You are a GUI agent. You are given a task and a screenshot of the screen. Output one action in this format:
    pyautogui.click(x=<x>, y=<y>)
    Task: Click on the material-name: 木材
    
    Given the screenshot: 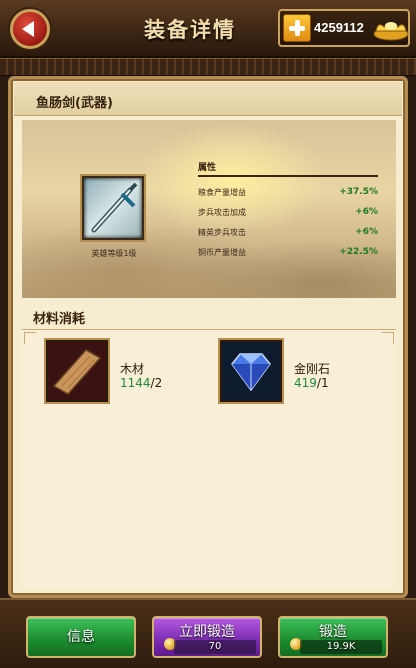 What is the action you would take?
    pyautogui.click(x=132, y=369)
    